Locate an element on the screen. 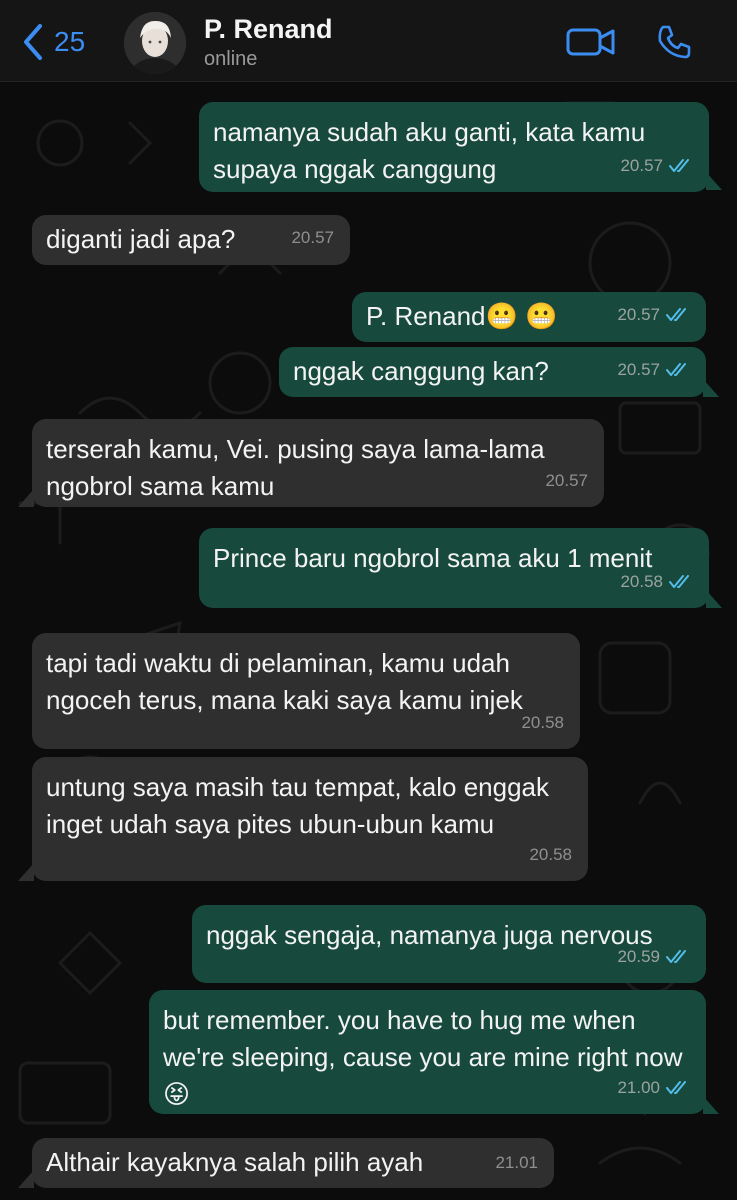 The width and height of the screenshot is (737, 1200). chat-header: 25 P. Renand online is located at coordinates (368, 41).